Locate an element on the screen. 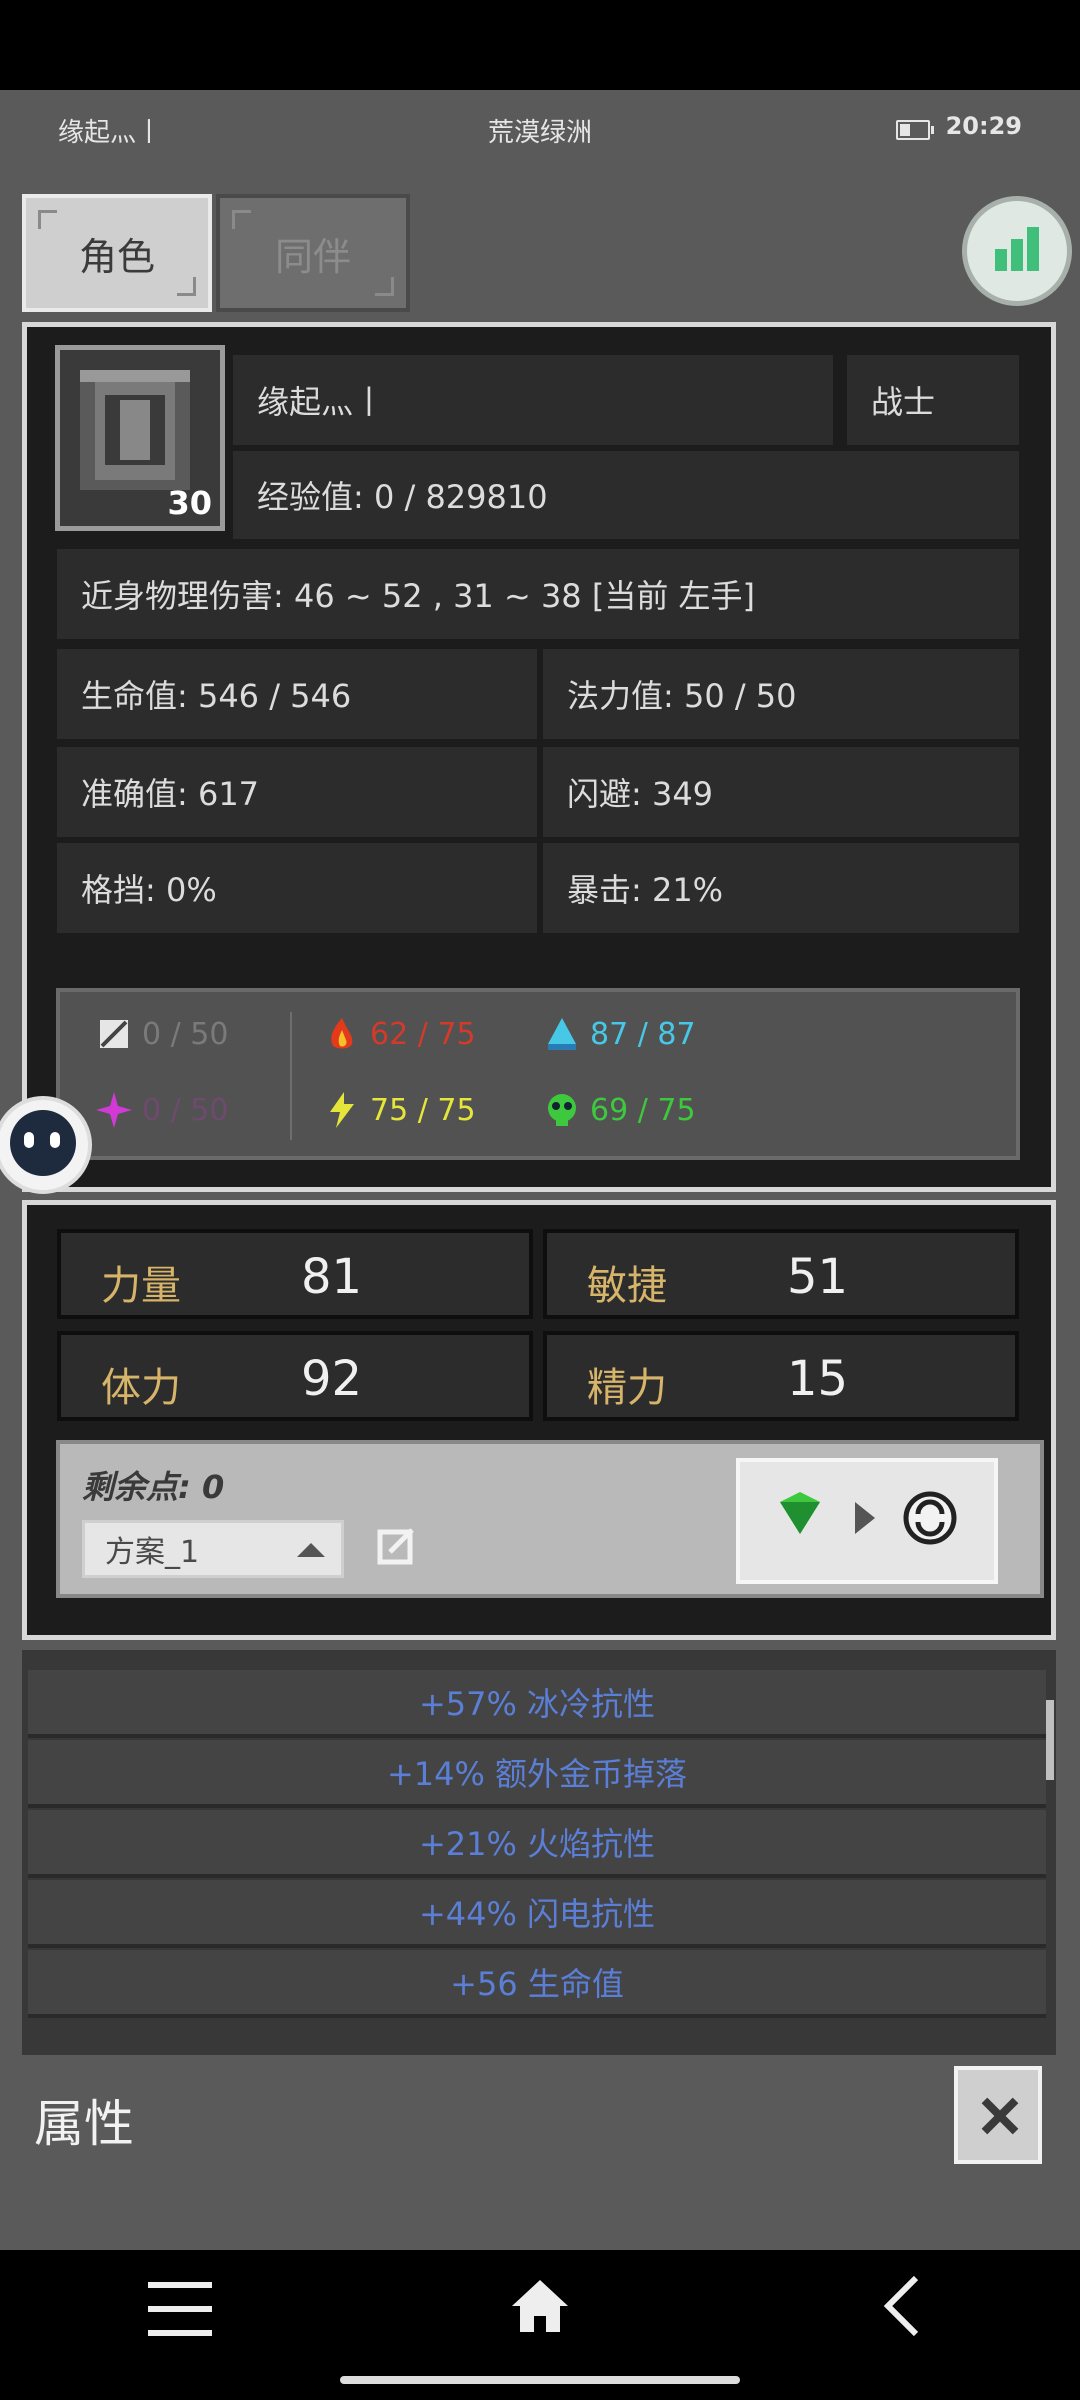 This screenshot has width=1080, height=2400. attr-energy-label: 精力 is located at coordinates (627, 1388).